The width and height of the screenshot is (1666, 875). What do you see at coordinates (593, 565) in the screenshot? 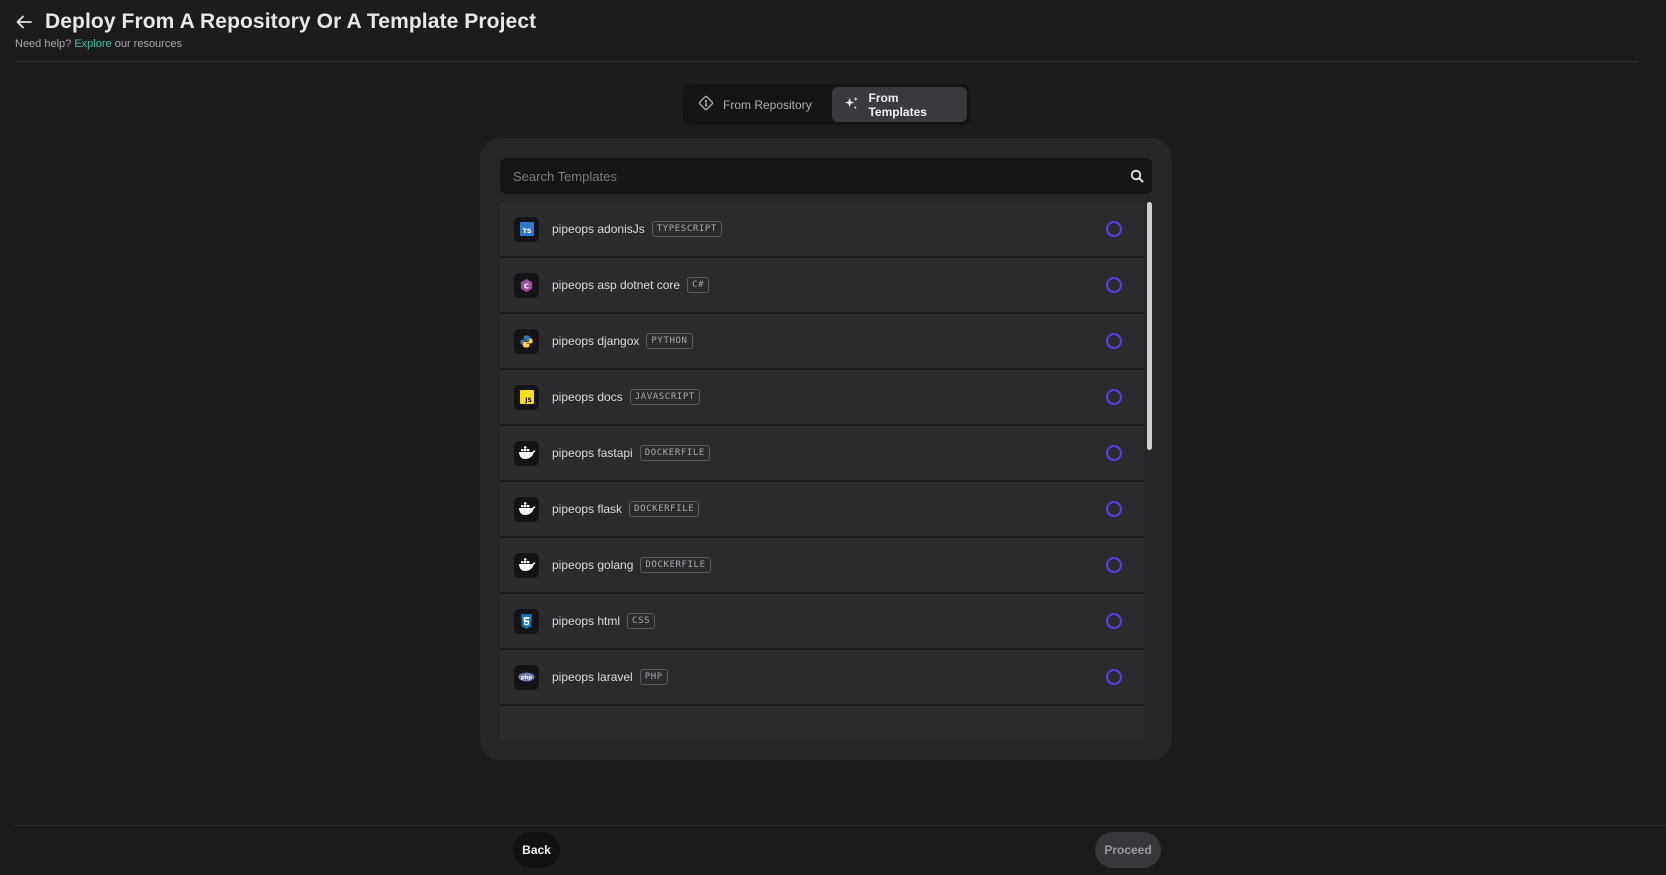
I see `template-name: pipeops golang` at bounding box center [593, 565].